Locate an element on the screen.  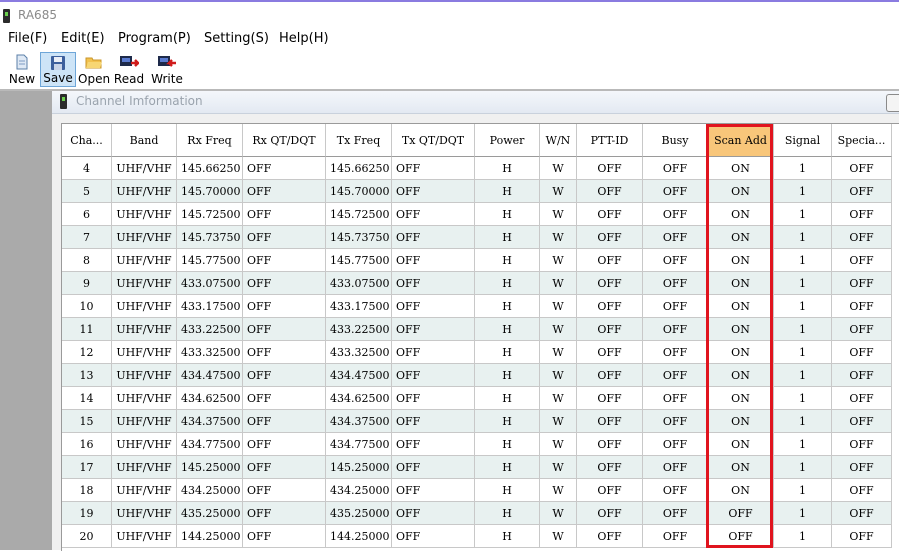
cell-rx-freq: 145.72500 is located at coordinates (210, 214).